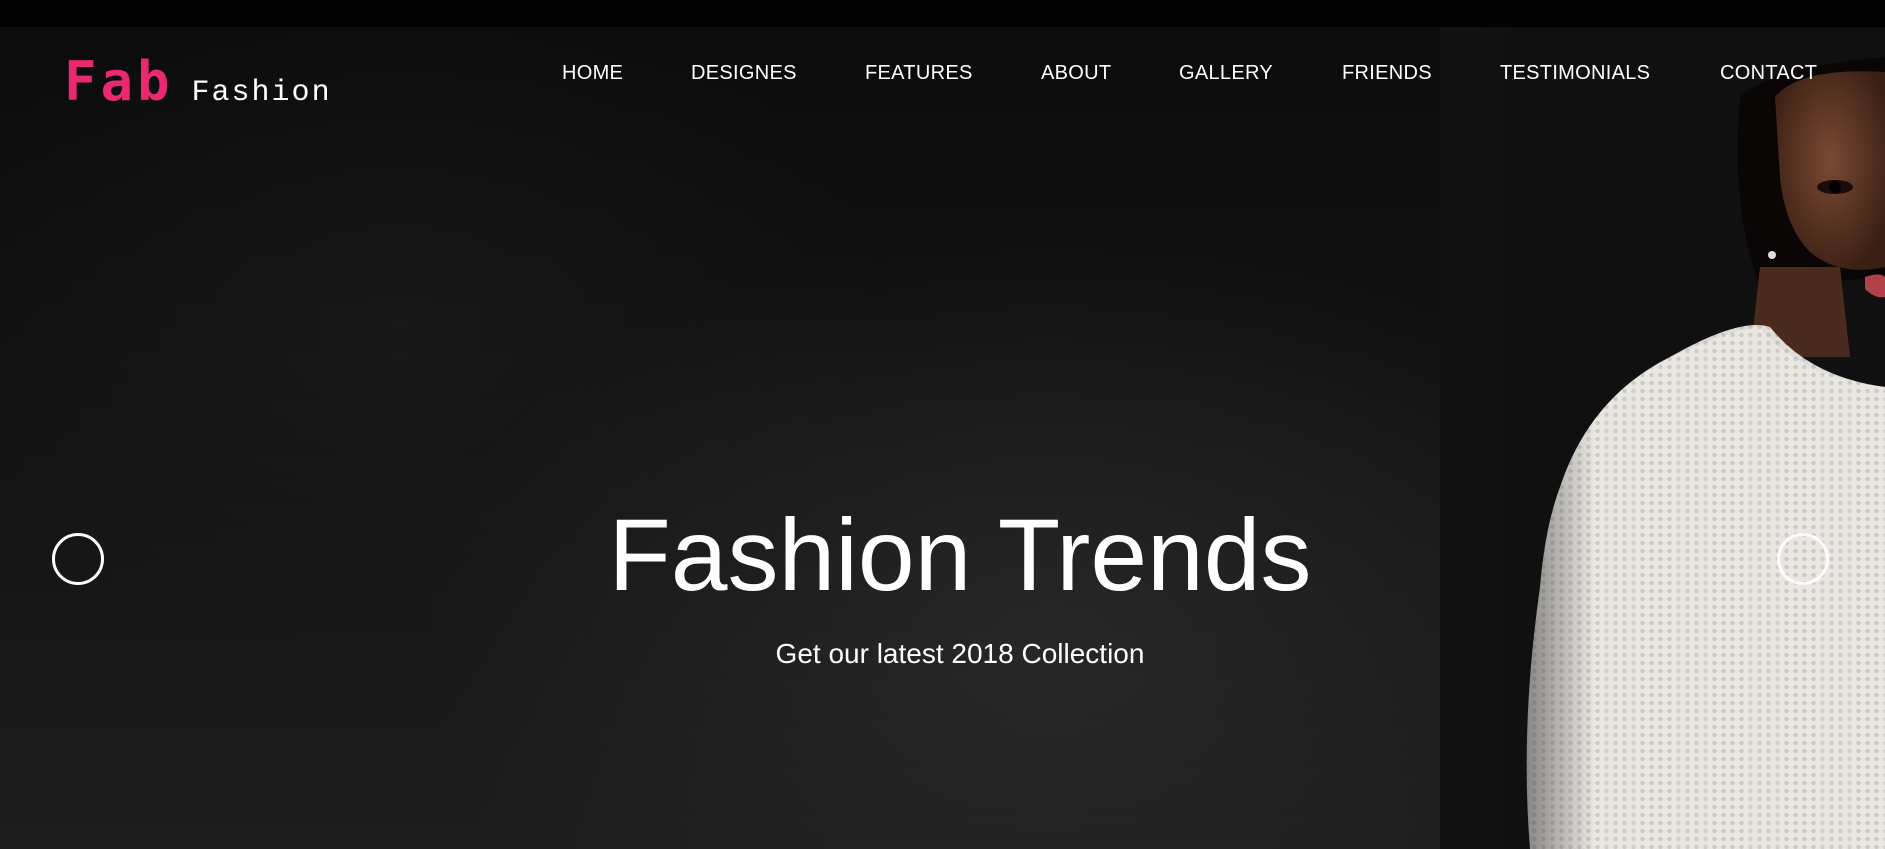  What do you see at coordinates (1387, 73) in the screenshot?
I see `nav-item-friends: FRIENDS` at bounding box center [1387, 73].